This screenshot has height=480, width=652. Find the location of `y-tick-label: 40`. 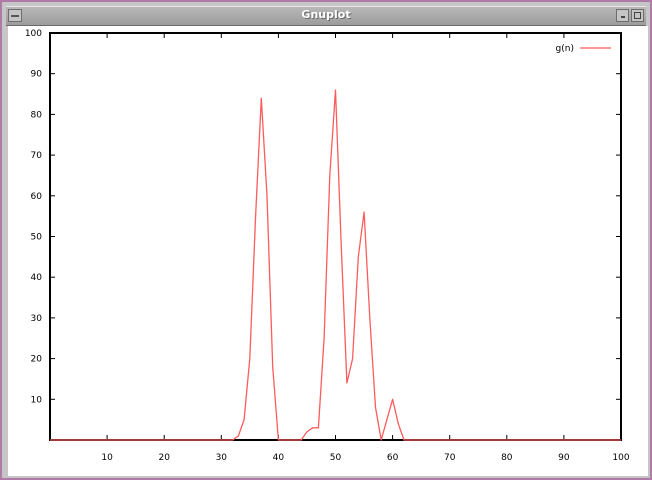

y-tick-label: 40 is located at coordinates (37, 278).